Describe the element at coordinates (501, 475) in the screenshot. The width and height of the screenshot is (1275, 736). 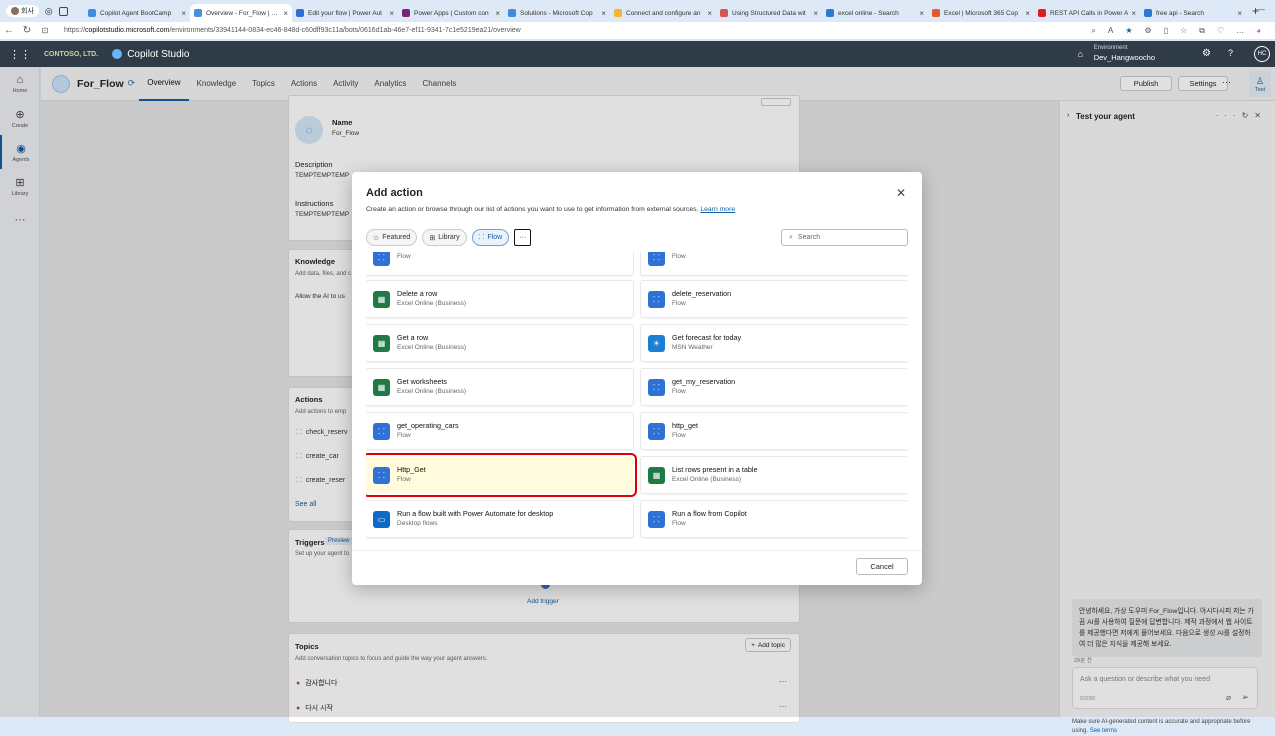
I see `action-item: ⸬ Http_Get Flow` at that location.